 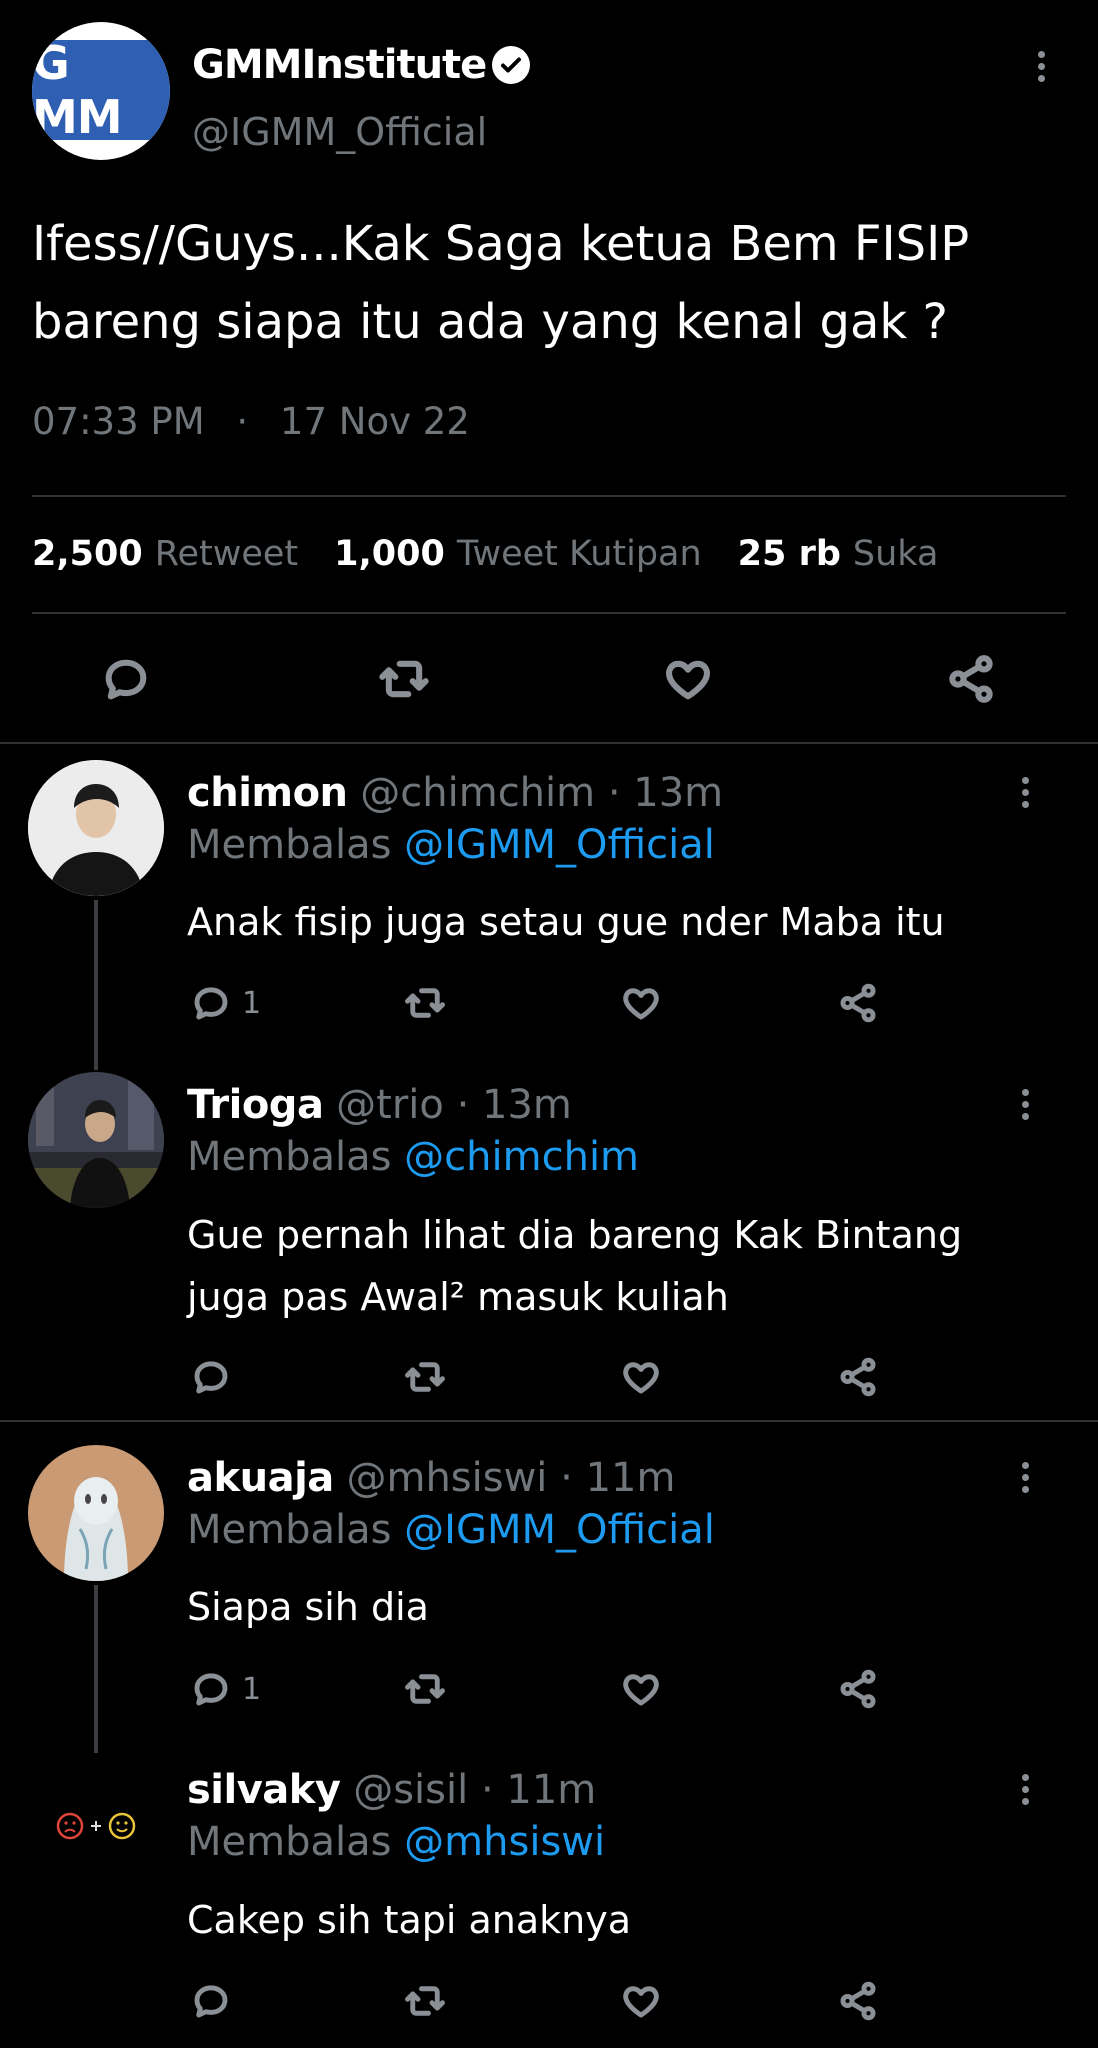 I want to click on retweets-stat: 2,500 Retweet, so click(x=165, y=554).